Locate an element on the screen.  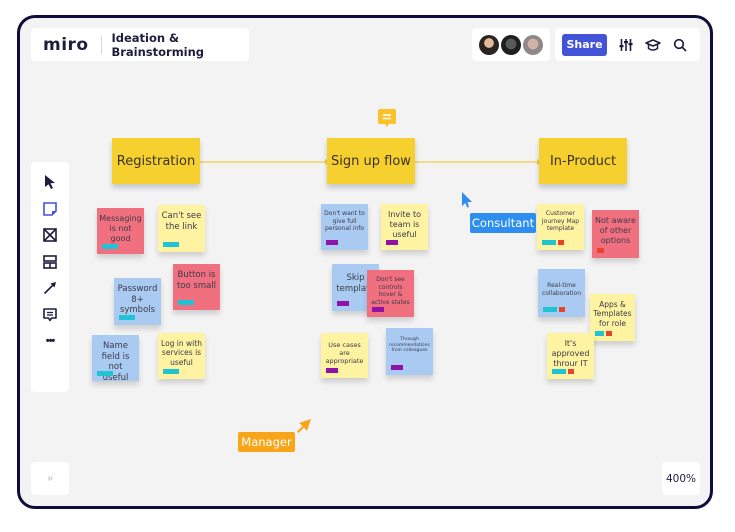
sticky-note: Invite to team is useful is located at coordinates (404, 227).